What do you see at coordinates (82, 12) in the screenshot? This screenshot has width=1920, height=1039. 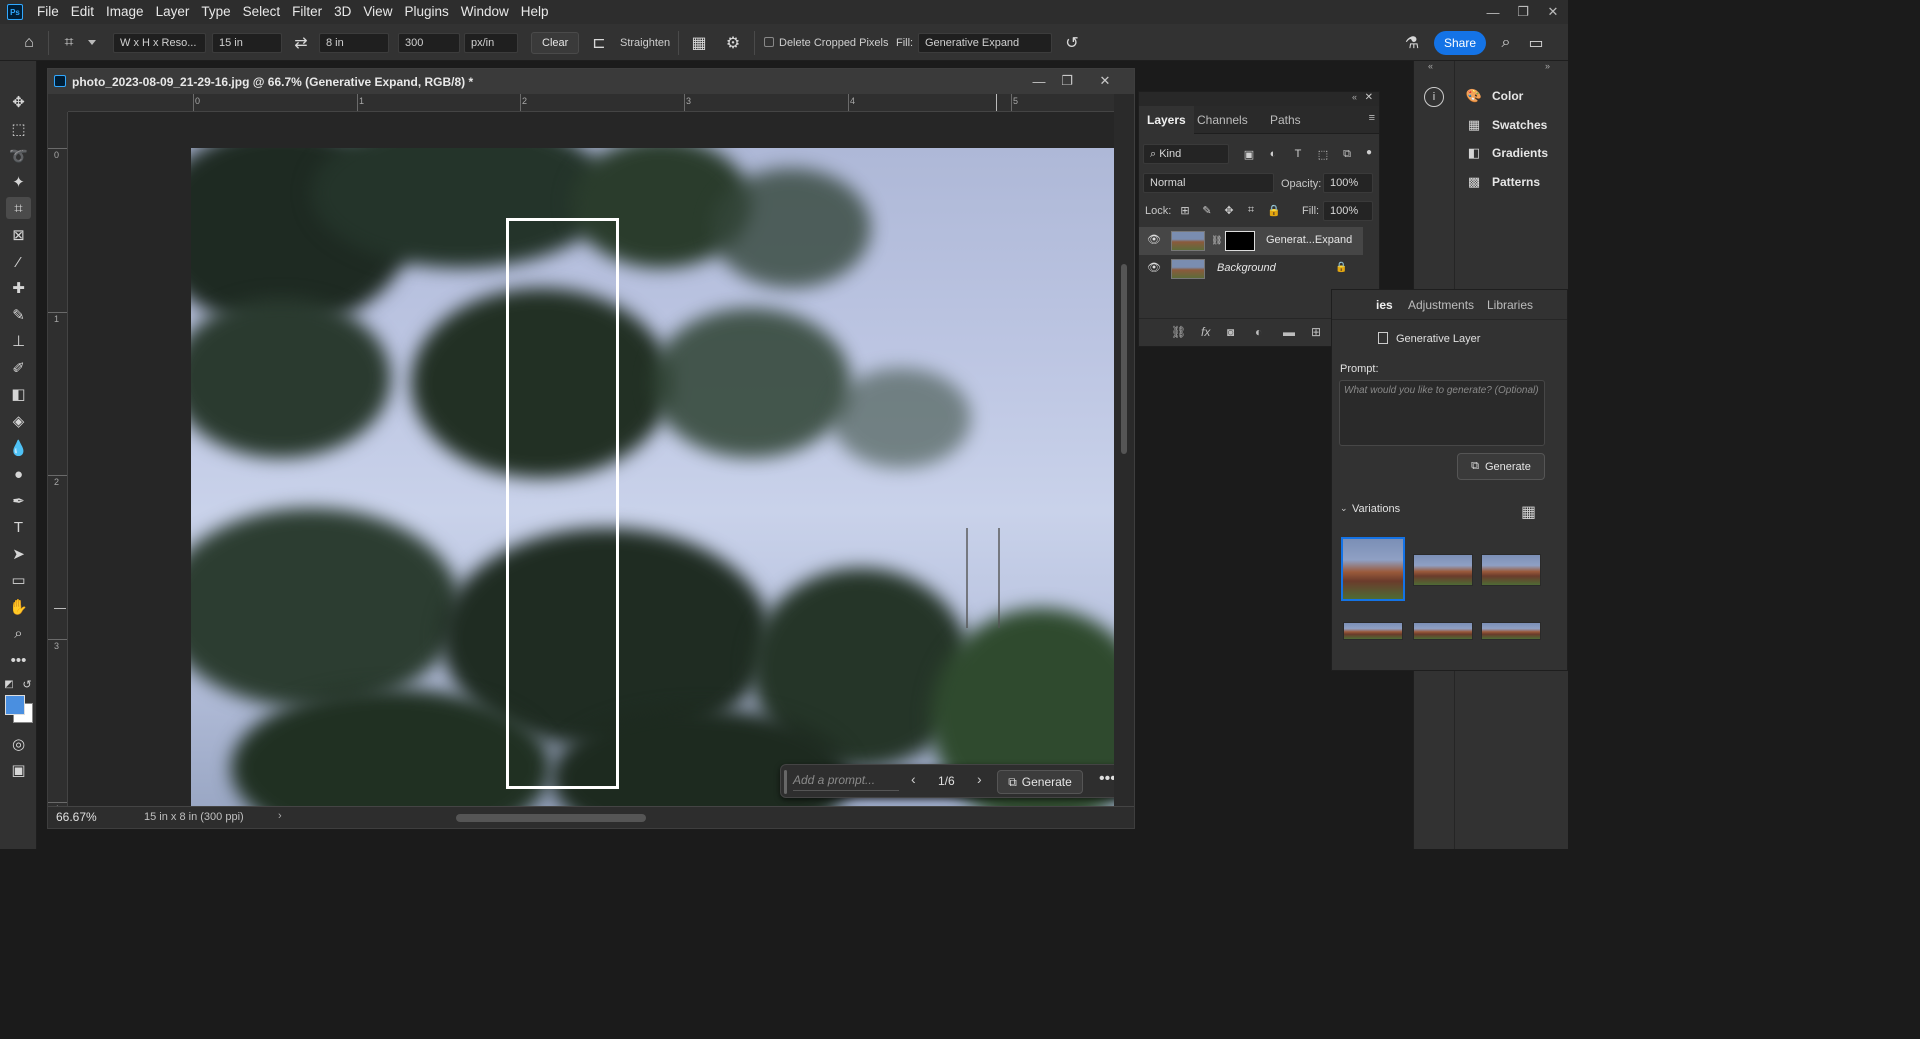 I see `menu-edit: Edit` at bounding box center [82, 12].